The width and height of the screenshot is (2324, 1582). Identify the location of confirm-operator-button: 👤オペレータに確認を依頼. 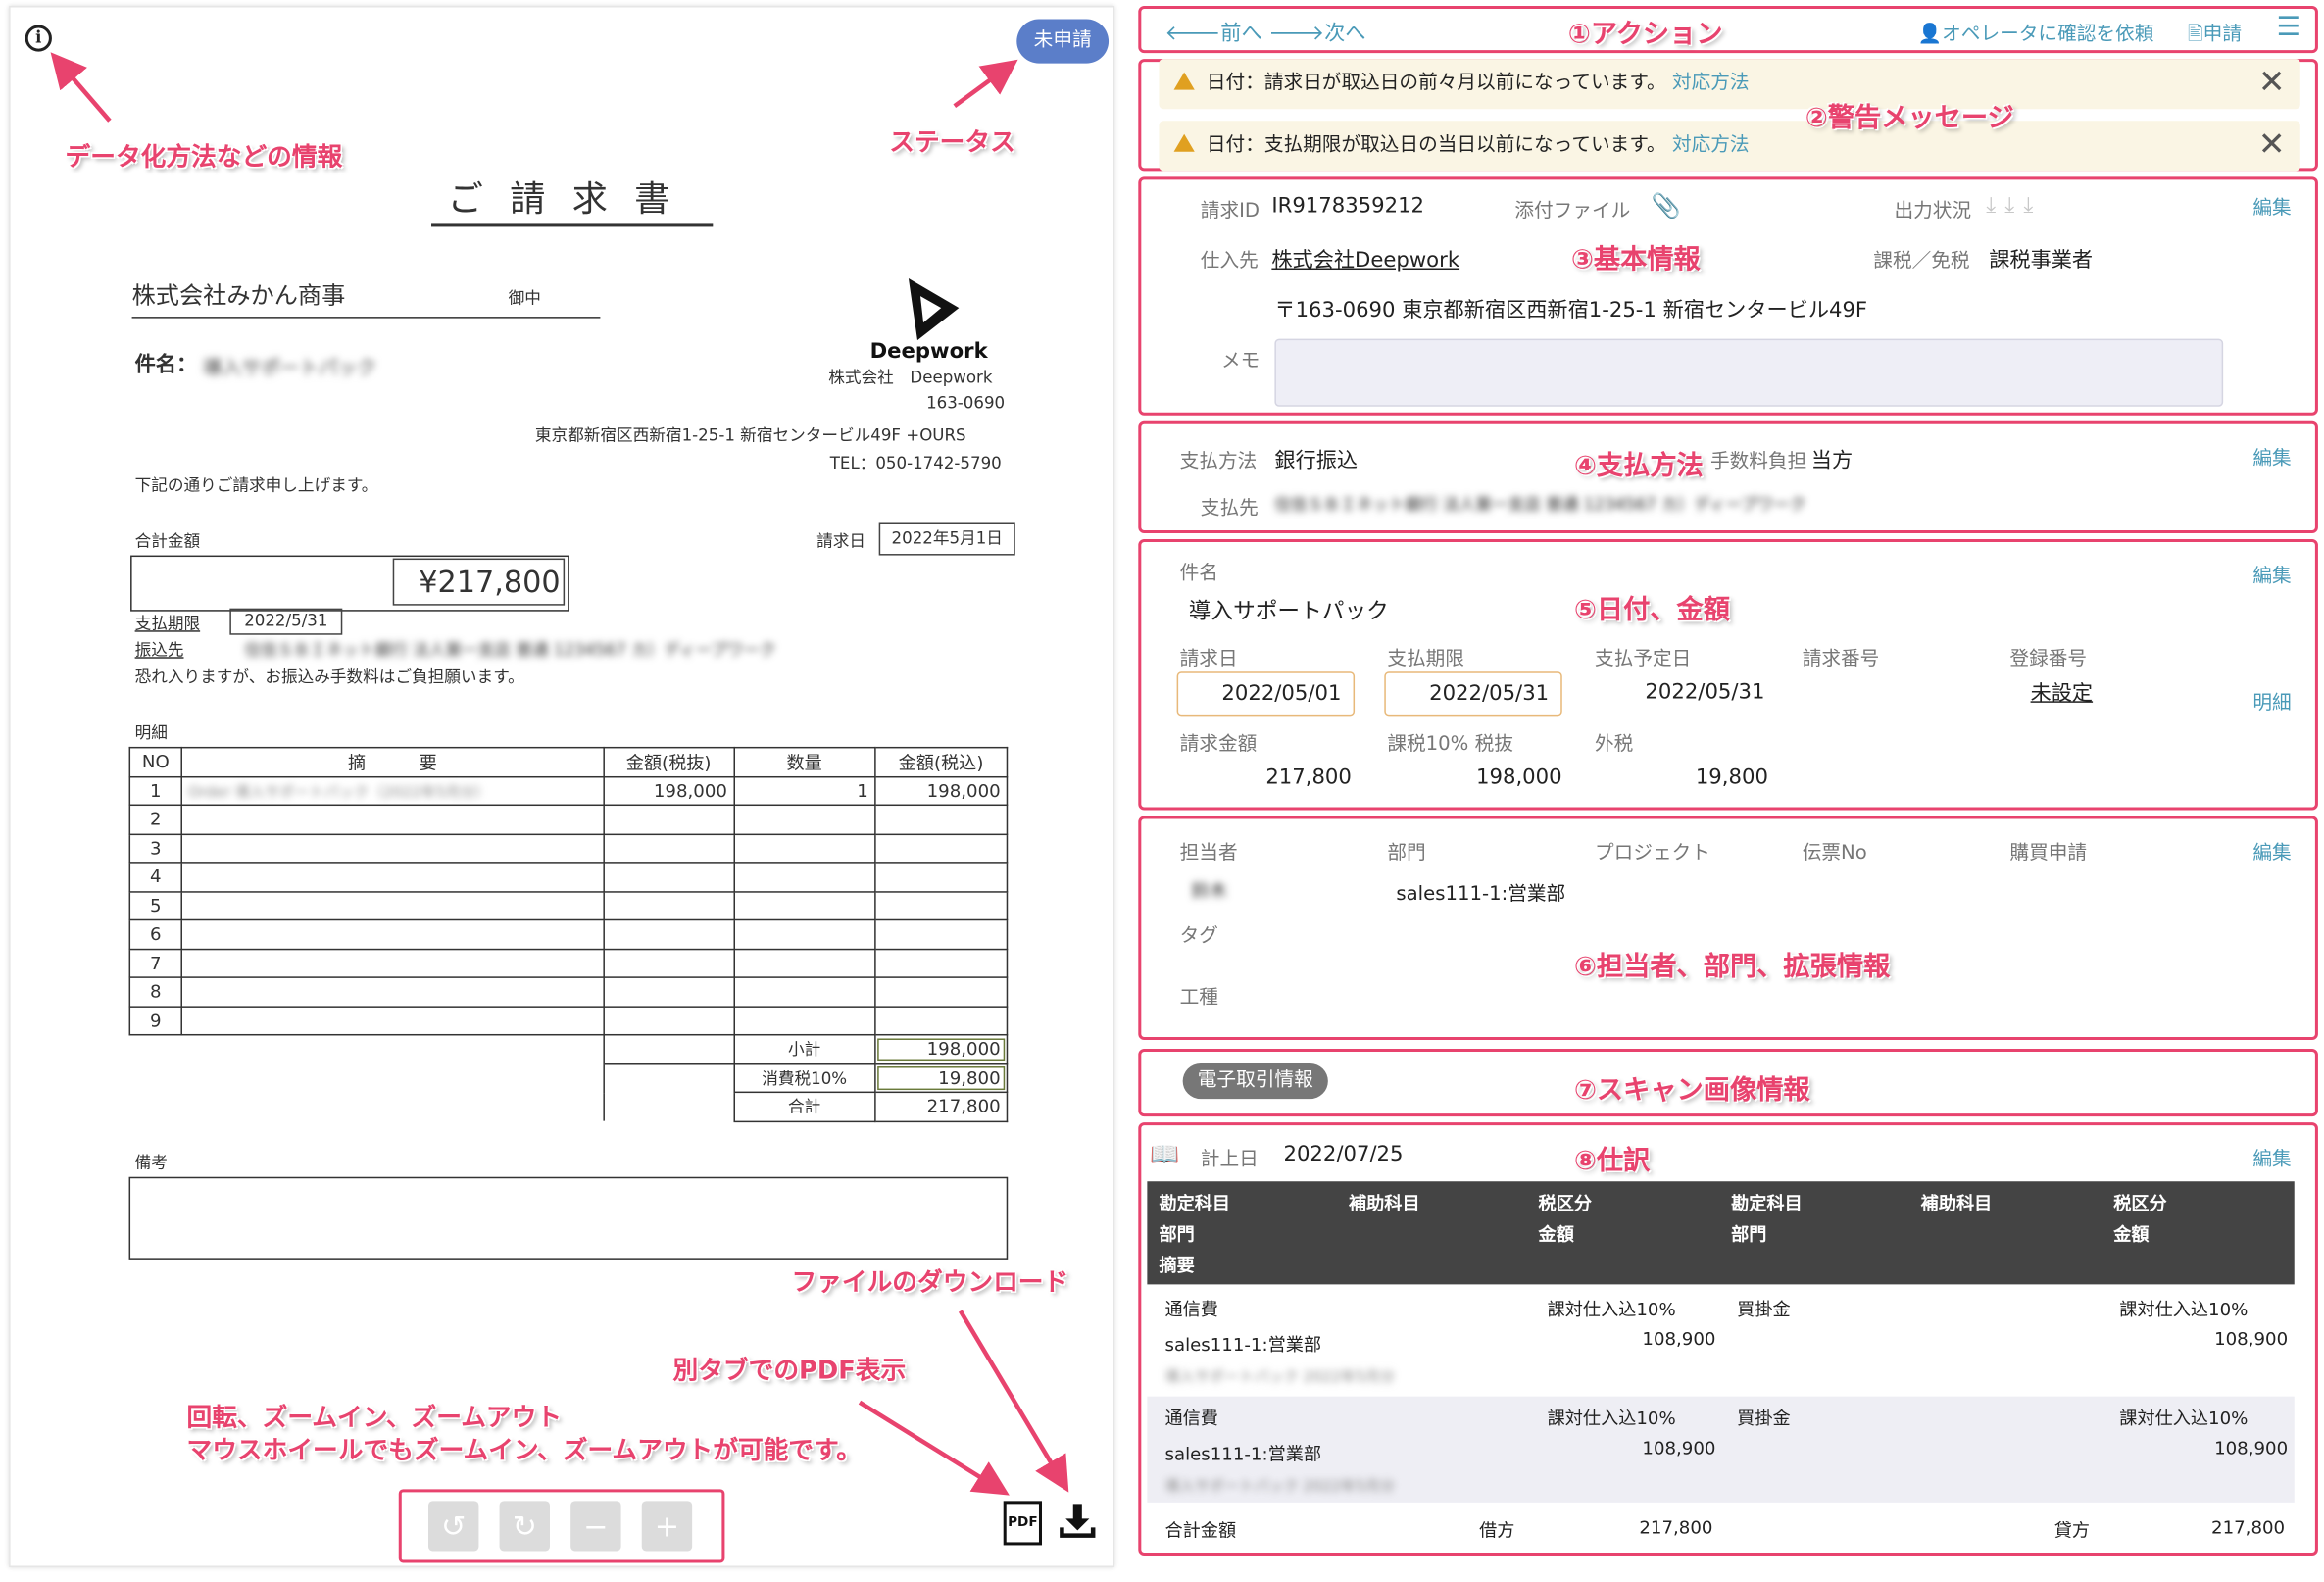
(2036, 32).